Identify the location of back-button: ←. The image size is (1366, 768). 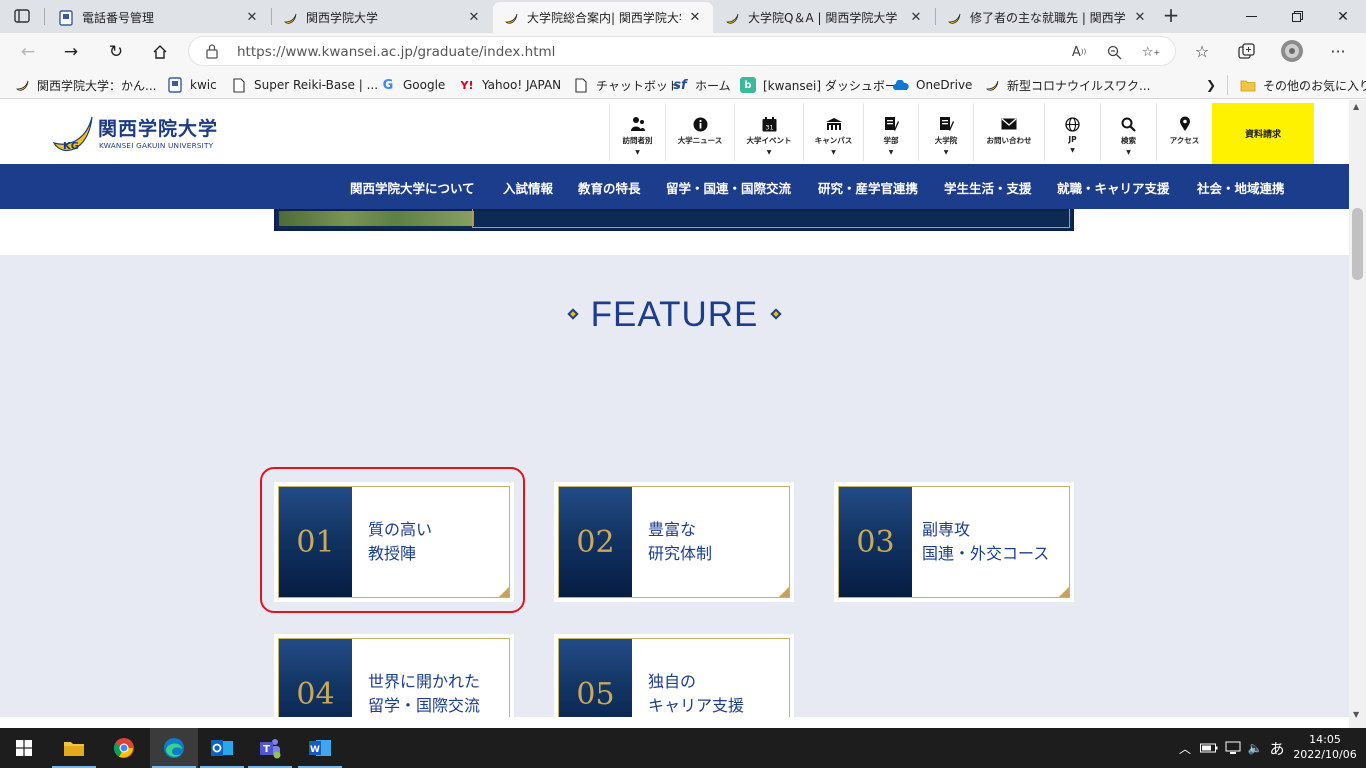
(28, 52).